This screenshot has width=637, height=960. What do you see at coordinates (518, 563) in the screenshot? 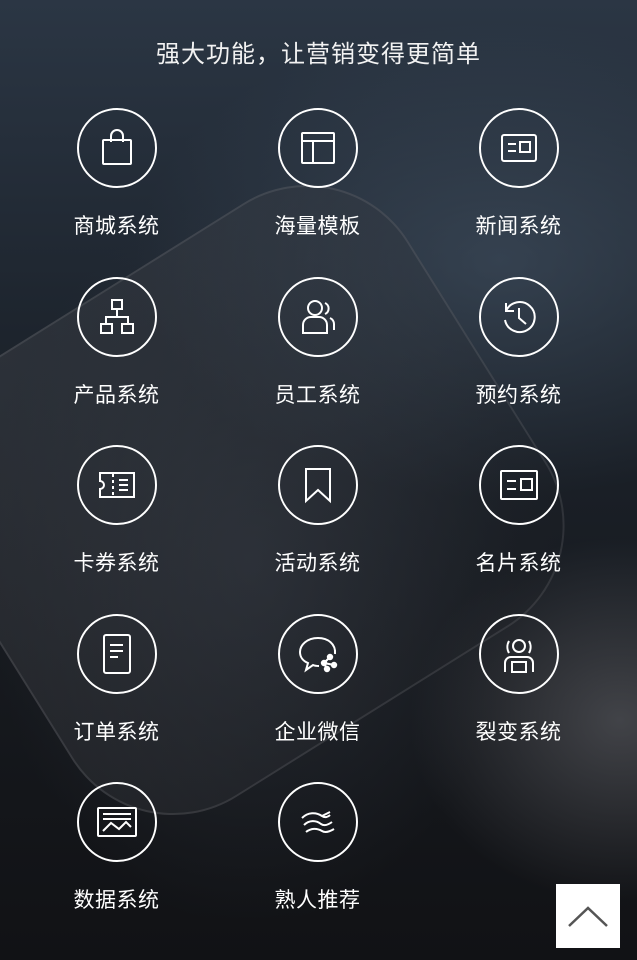
I see `feature-label: 名片系统` at bounding box center [518, 563].